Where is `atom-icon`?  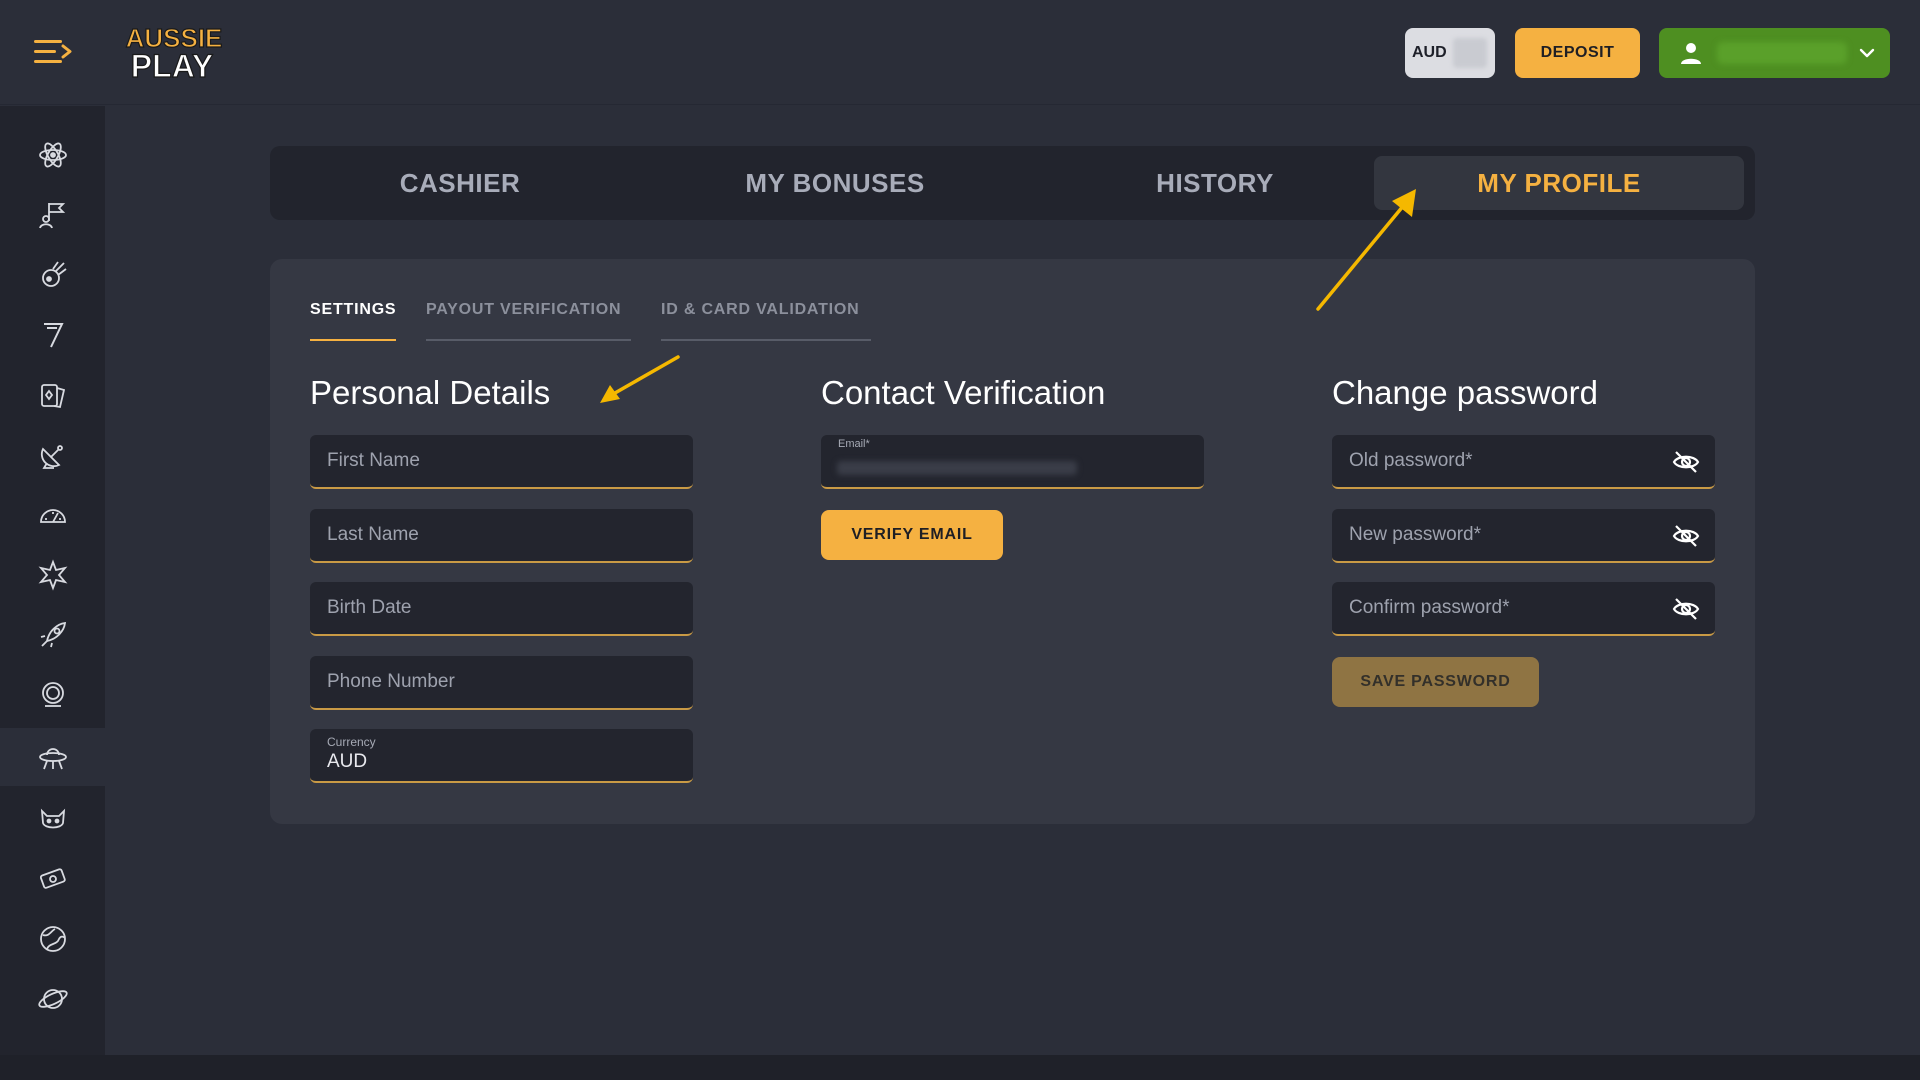
atom-icon is located at coordinates (52, 155).